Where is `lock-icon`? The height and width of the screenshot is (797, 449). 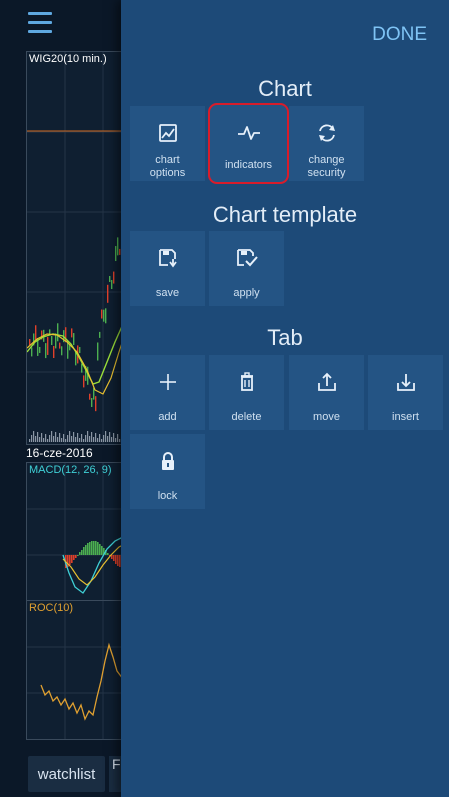 lock-icon is located at coordinates (167, 462).